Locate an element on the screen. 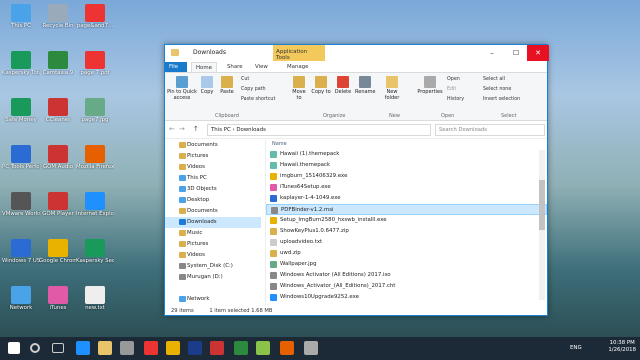 The width and height of the screenshot is (640, 360). file-row: iTunes64Setup.exe is located at coordinates (406, 187).